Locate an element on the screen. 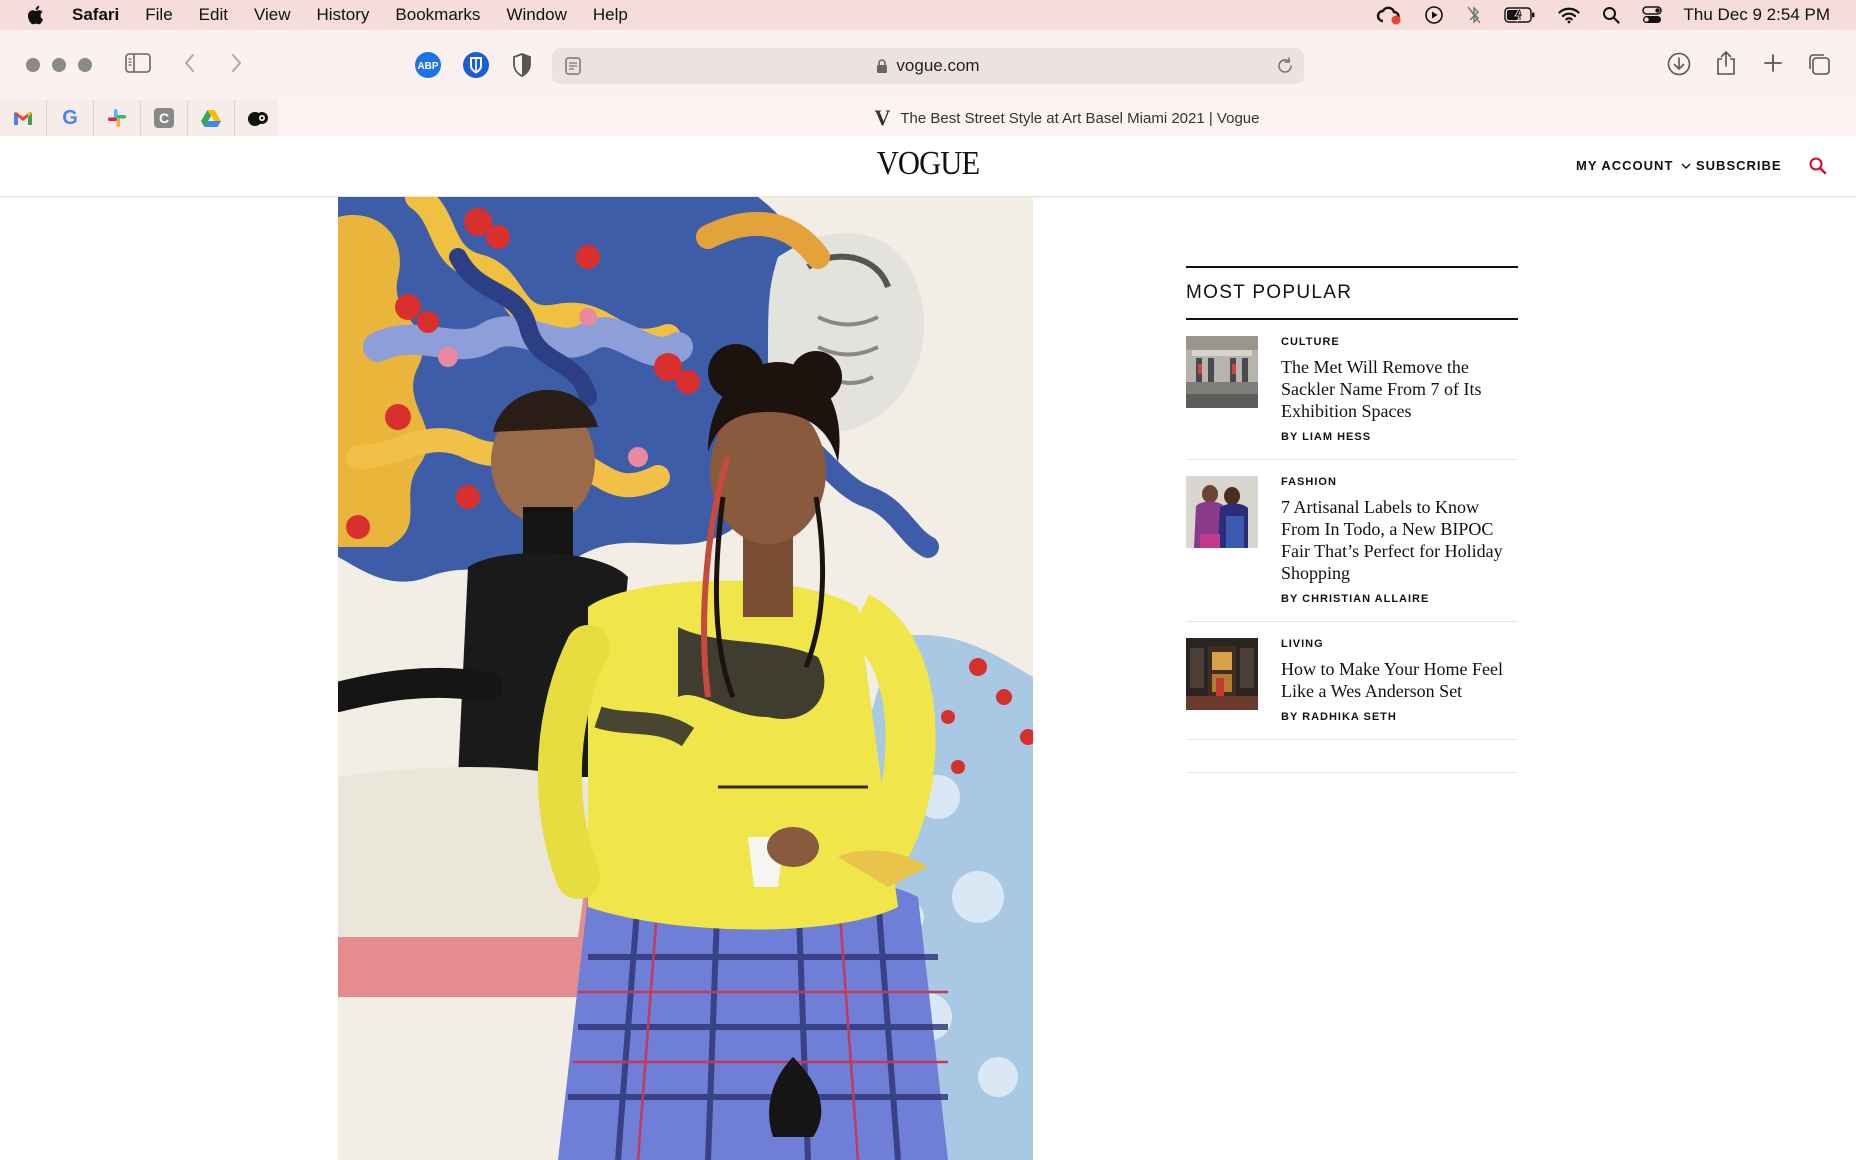 Image resolution: width=1856 pixels, height=1160 pixels. article-byline: BY RADHIKA SETH is located at coordinates (1339, 717).